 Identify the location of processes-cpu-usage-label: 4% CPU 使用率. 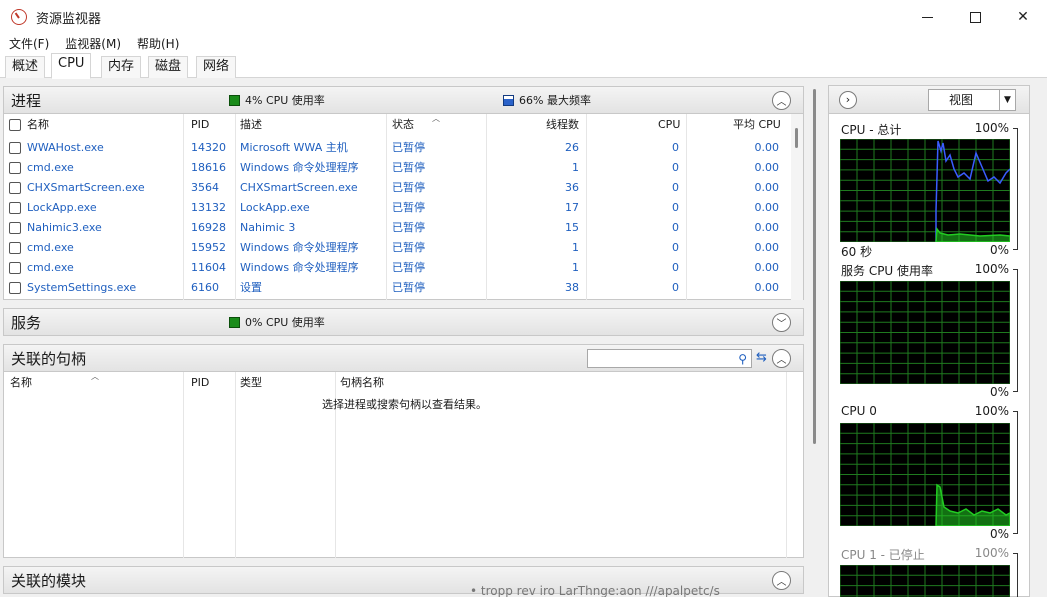
(285, 100).